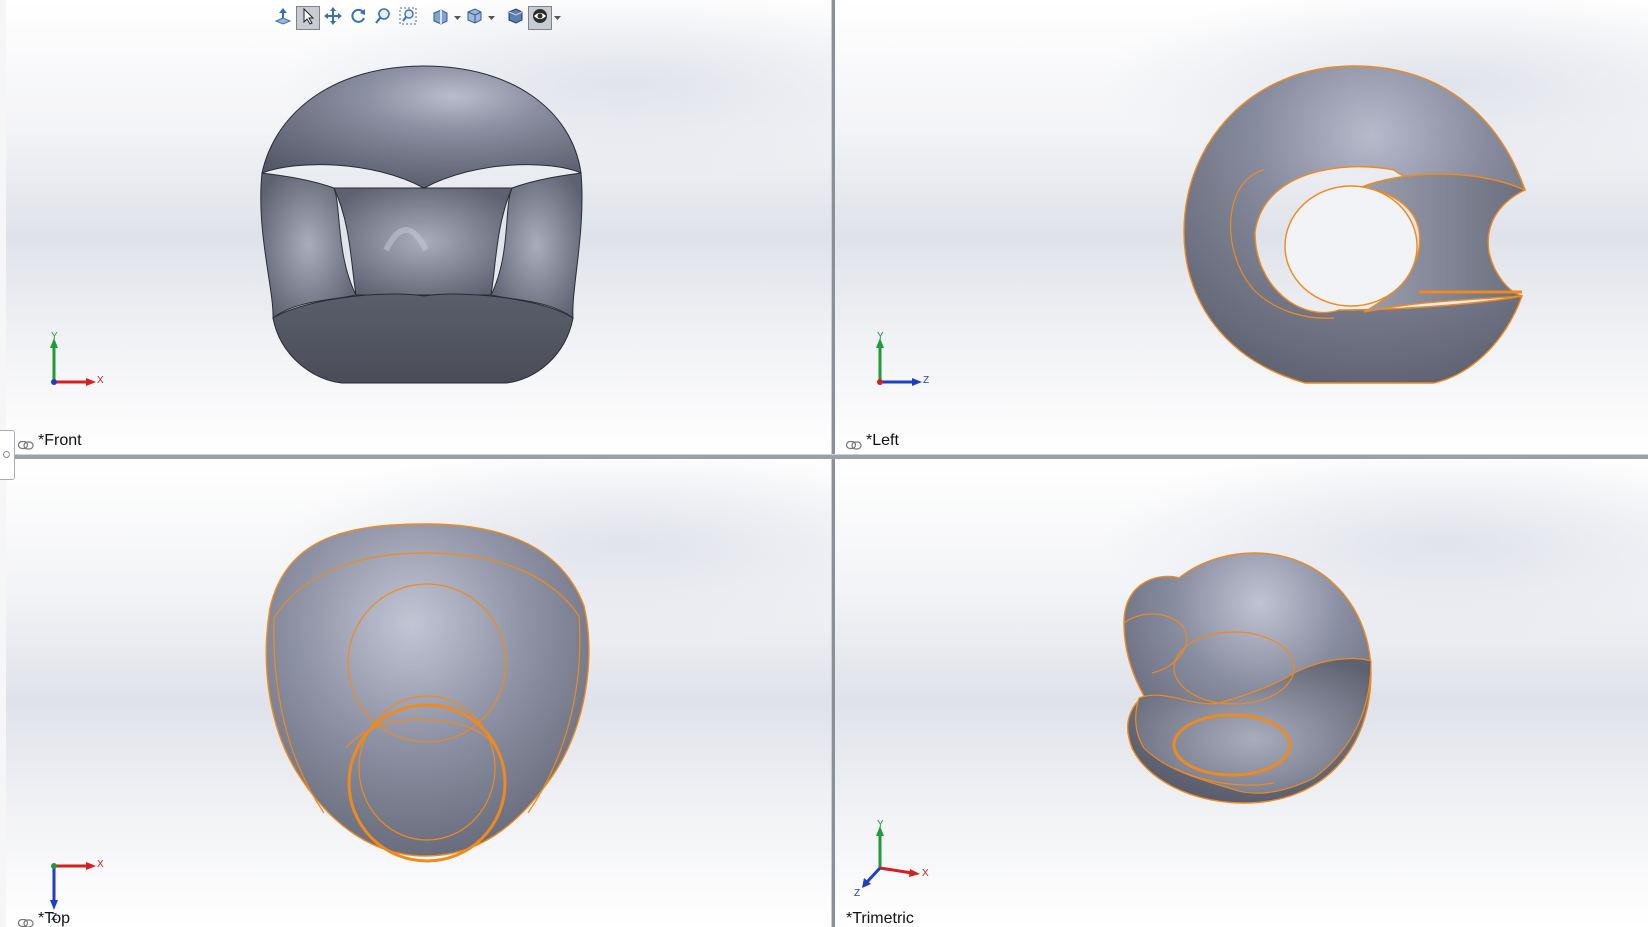 Image resolution: width=1648 pixels, height=927 pixels. I want to click on pan-icon, so click(333, 18).